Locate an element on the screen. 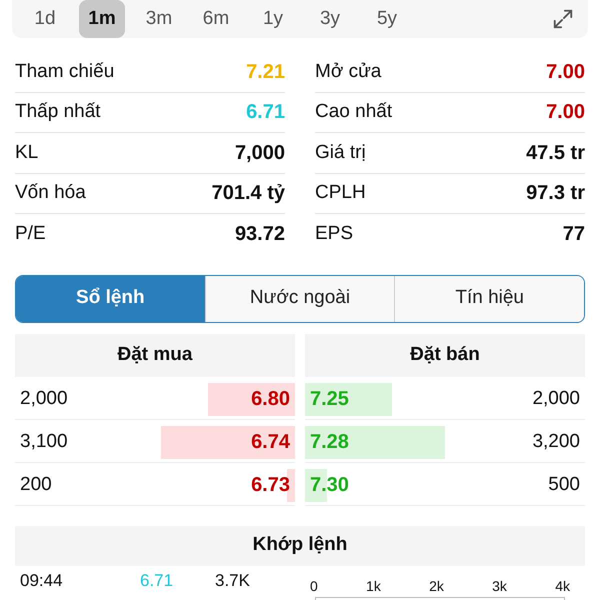  period-tab: 1y is located at coordinates (273, 19).